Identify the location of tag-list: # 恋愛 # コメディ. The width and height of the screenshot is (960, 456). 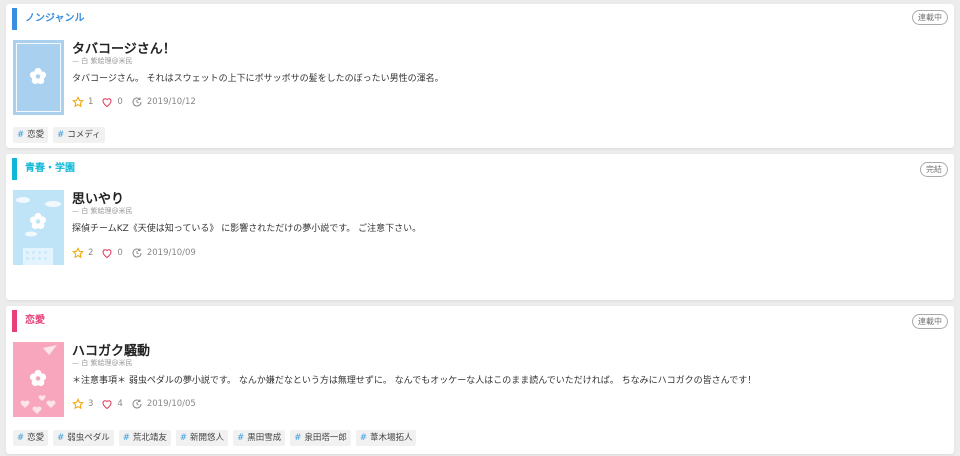
(61, 135).